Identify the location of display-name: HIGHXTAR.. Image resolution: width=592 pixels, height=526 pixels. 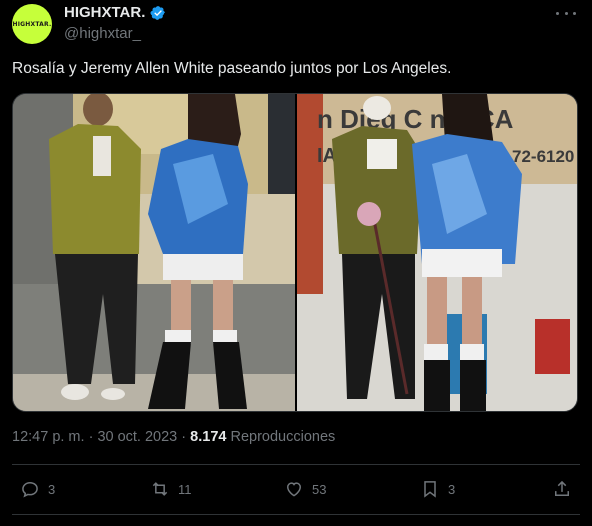
(104, 12).